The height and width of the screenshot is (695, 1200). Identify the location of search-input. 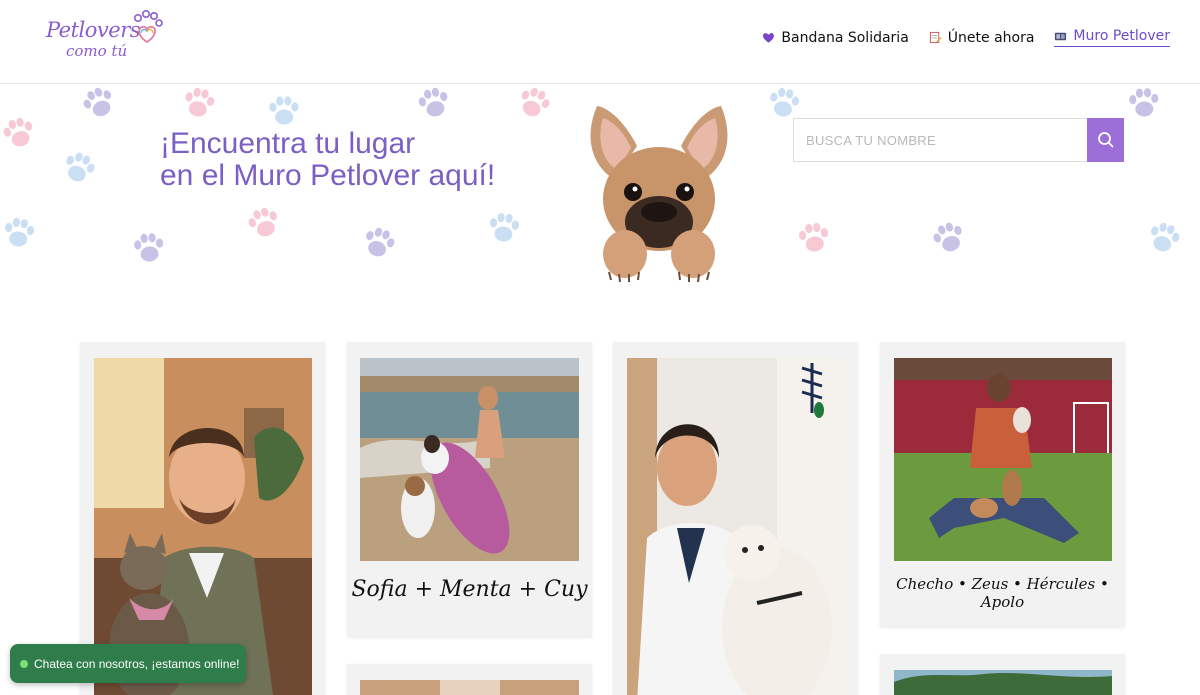
(940, 140).